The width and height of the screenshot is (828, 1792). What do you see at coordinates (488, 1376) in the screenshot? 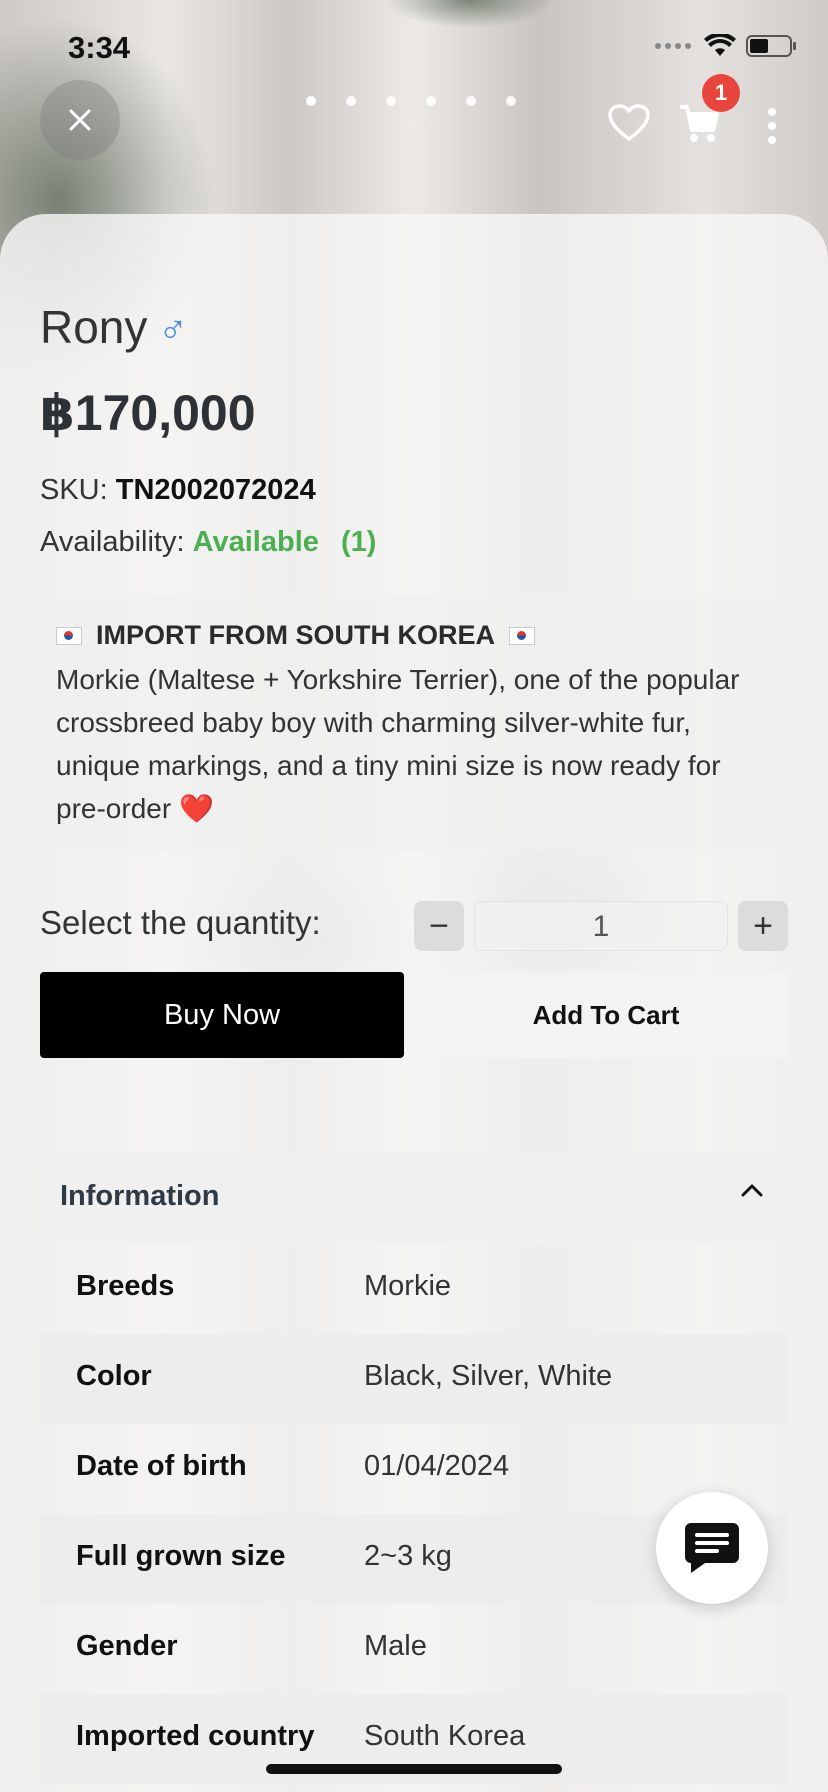
I see `info-value: Black, Silver, White` at bounding box center [488, 1376].